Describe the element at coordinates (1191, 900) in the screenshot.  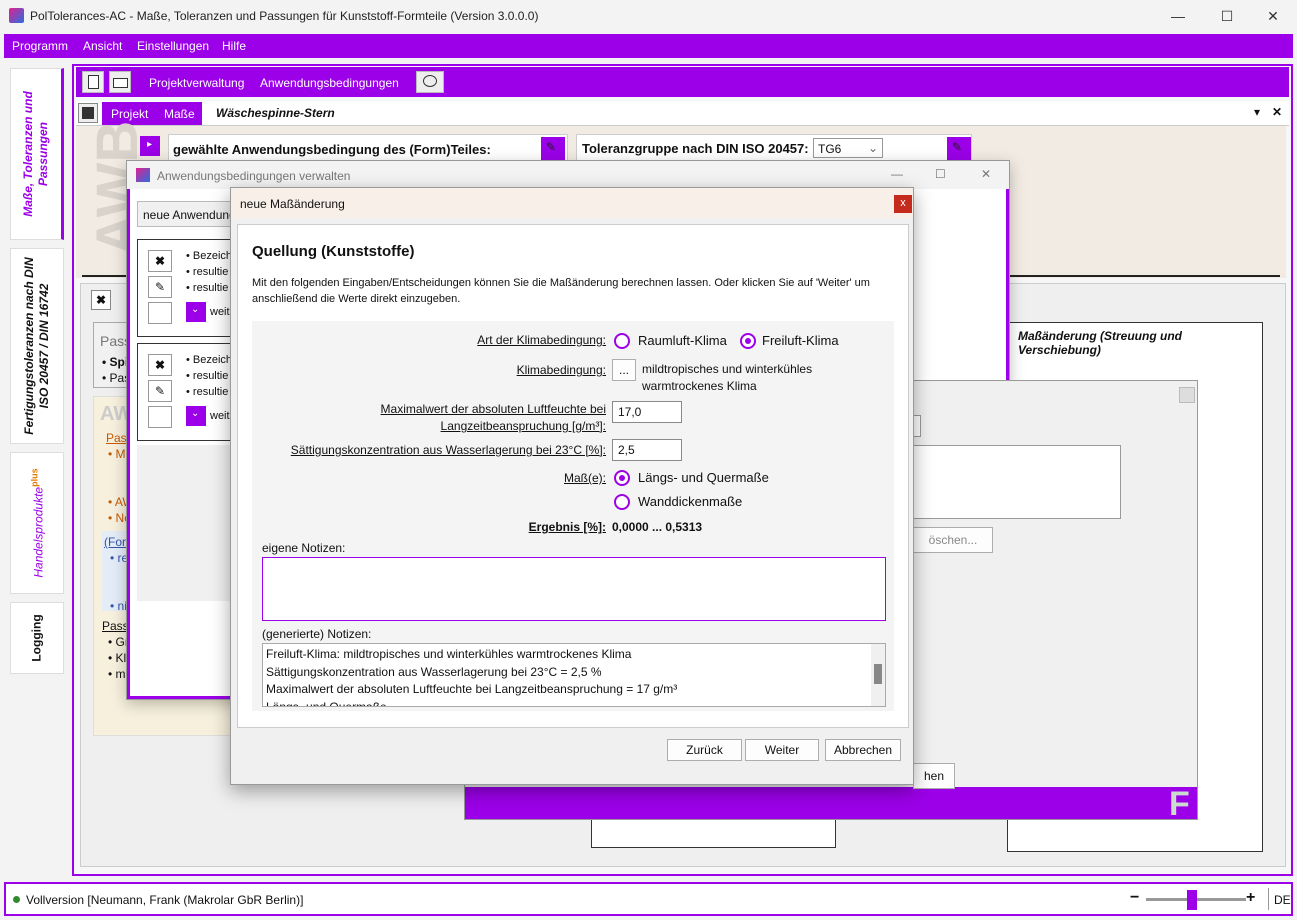
I see `zoom-slider-thumb` at that location.